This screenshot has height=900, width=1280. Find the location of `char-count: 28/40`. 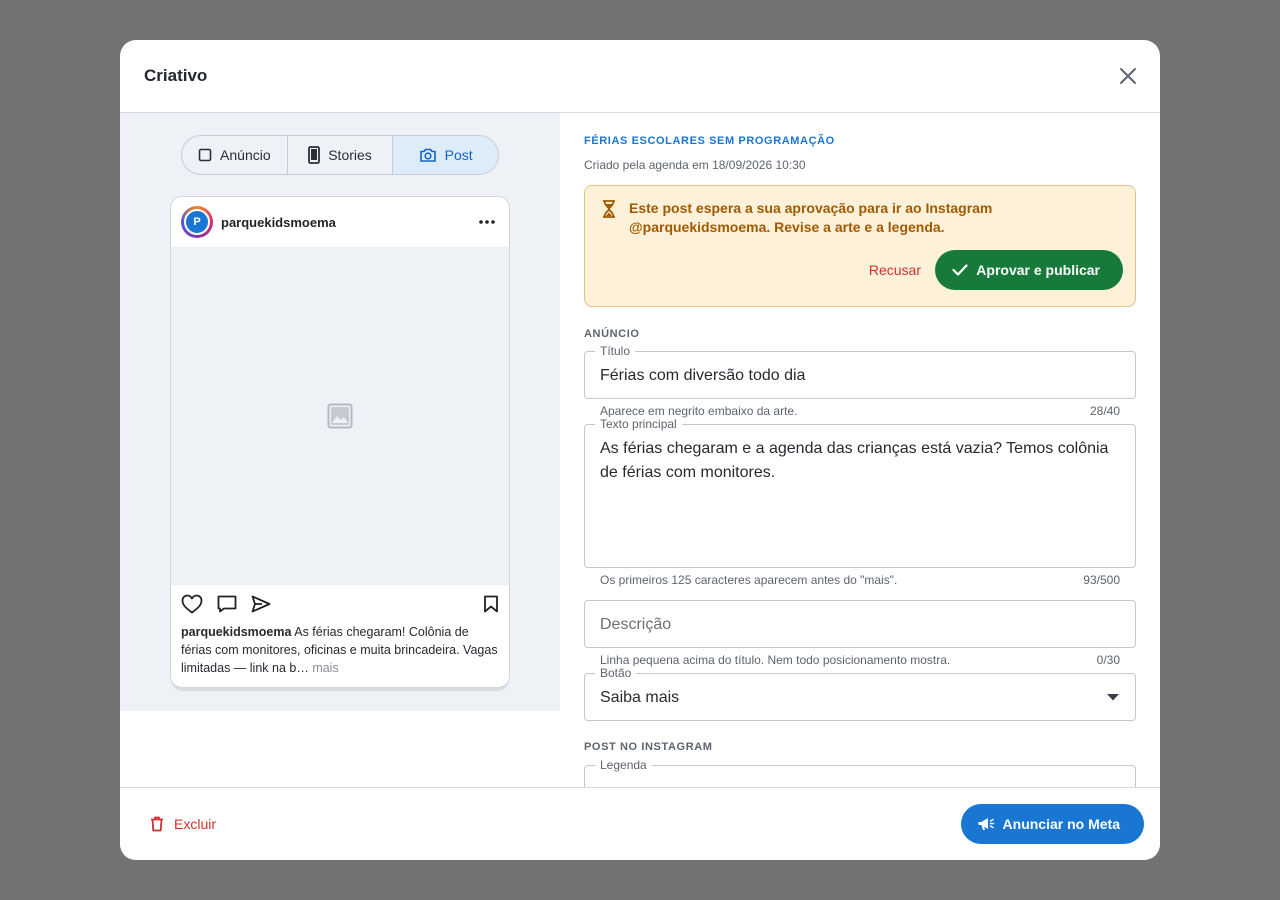

char-count: 28/40 is located at coordinates (1104, 411).